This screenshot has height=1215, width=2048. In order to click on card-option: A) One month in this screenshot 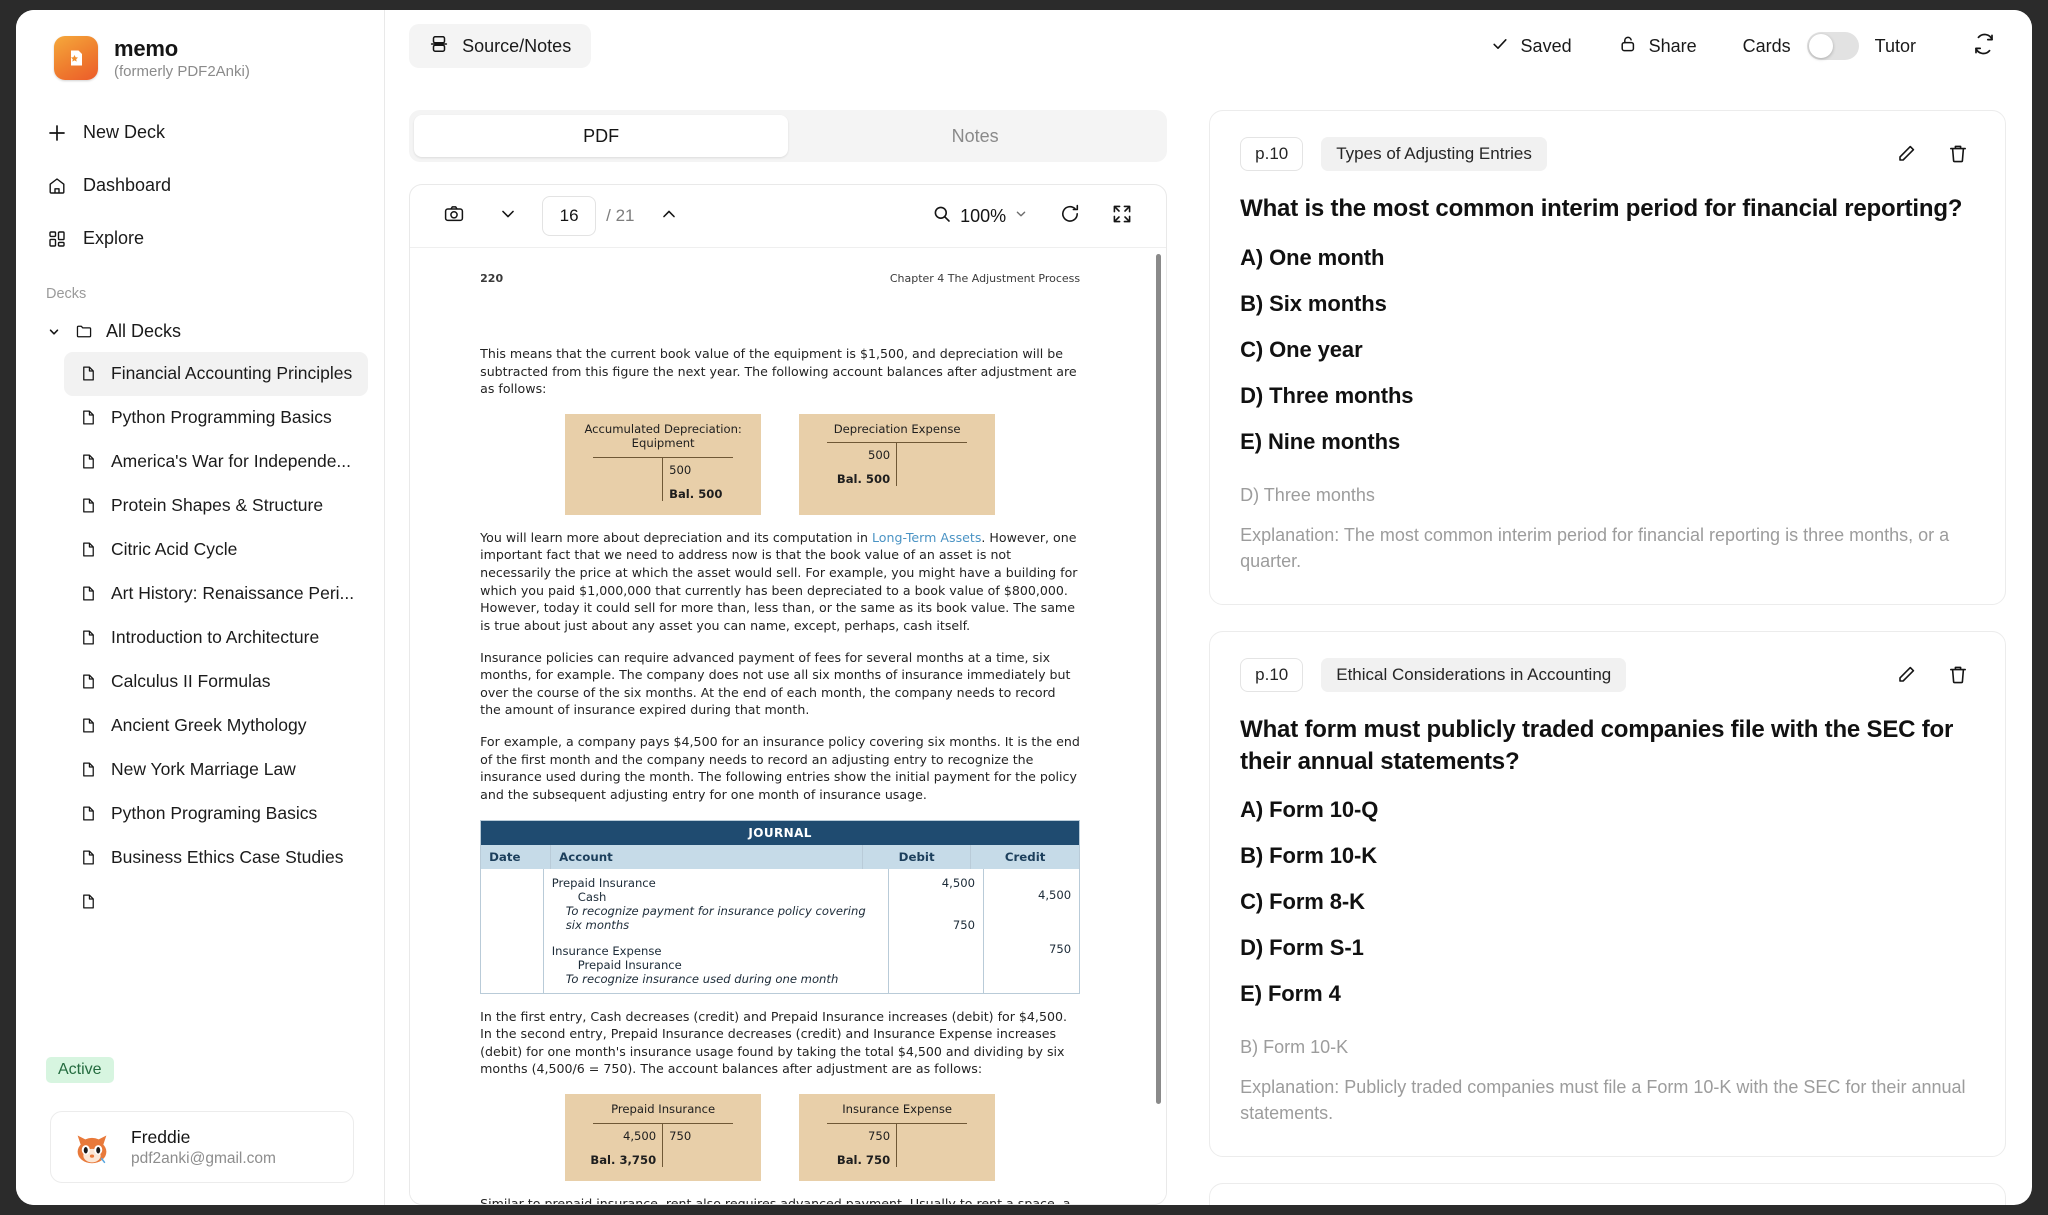, I will do `click(1607, 258)`.